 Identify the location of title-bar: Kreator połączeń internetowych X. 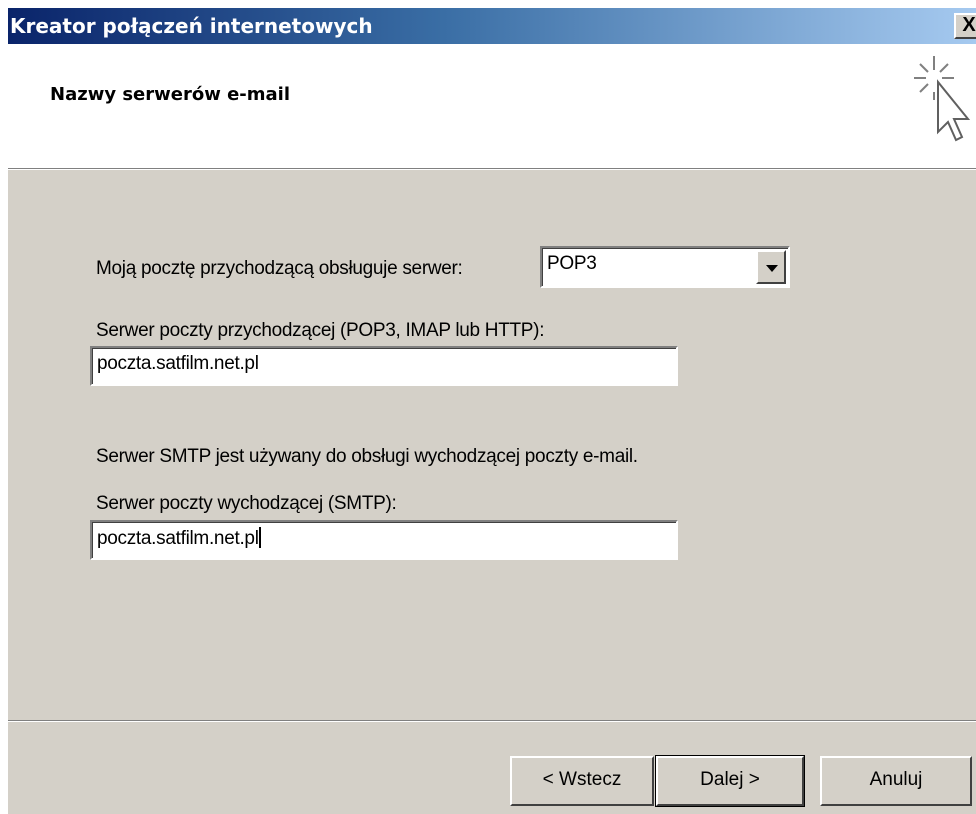
(492, 26).